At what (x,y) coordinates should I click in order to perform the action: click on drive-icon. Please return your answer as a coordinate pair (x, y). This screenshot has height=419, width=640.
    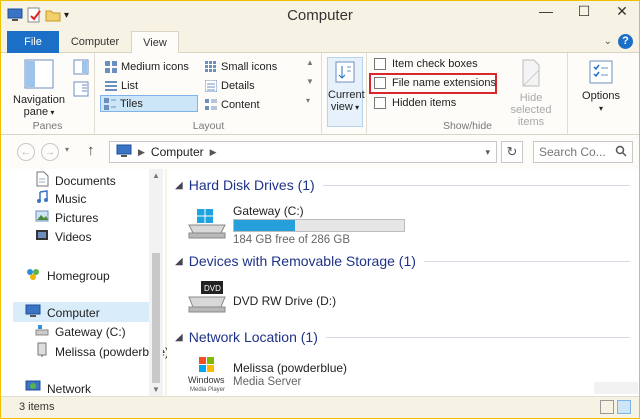
    Looking at the image, I should click on (42, 331).